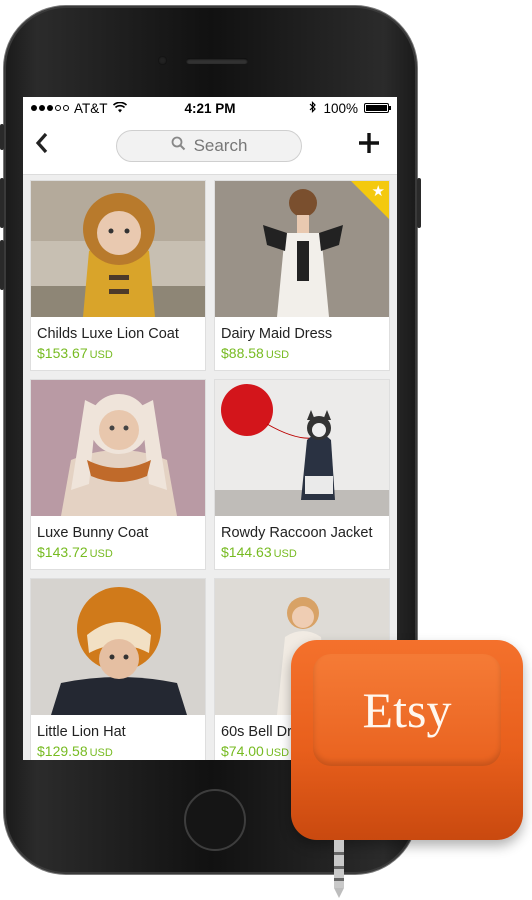  I want to click on price-amount: $144.63, so click(246, 552).